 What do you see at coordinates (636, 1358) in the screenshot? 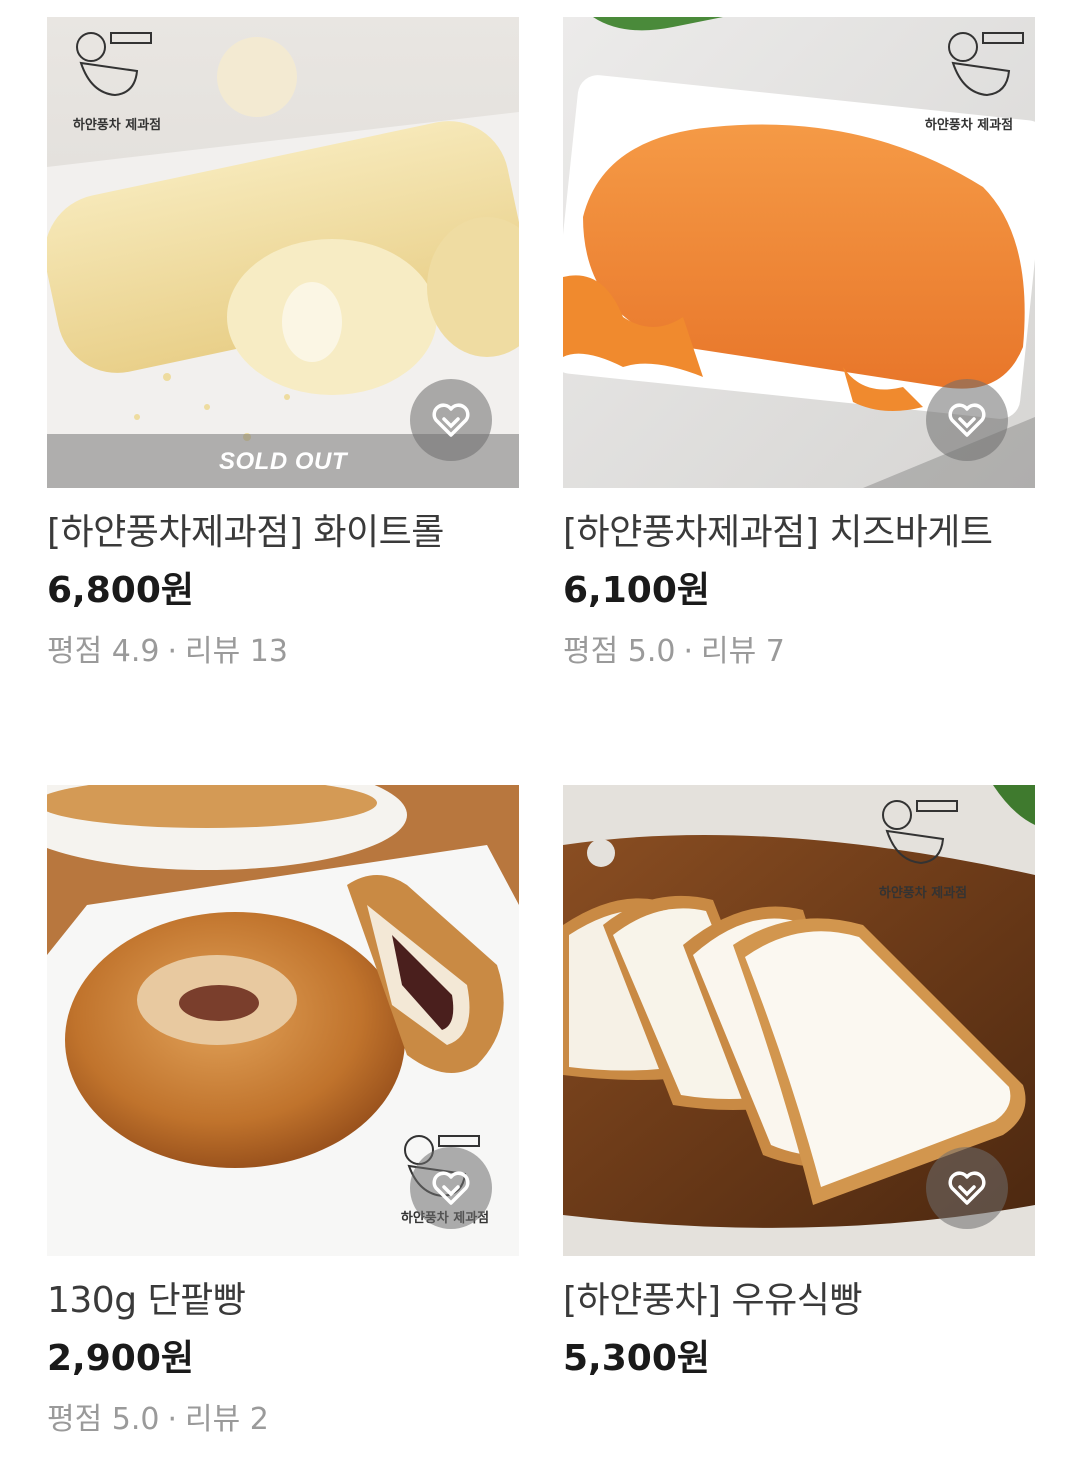
I see `product-price: 5,300원` at bounding box center [636, 1358].